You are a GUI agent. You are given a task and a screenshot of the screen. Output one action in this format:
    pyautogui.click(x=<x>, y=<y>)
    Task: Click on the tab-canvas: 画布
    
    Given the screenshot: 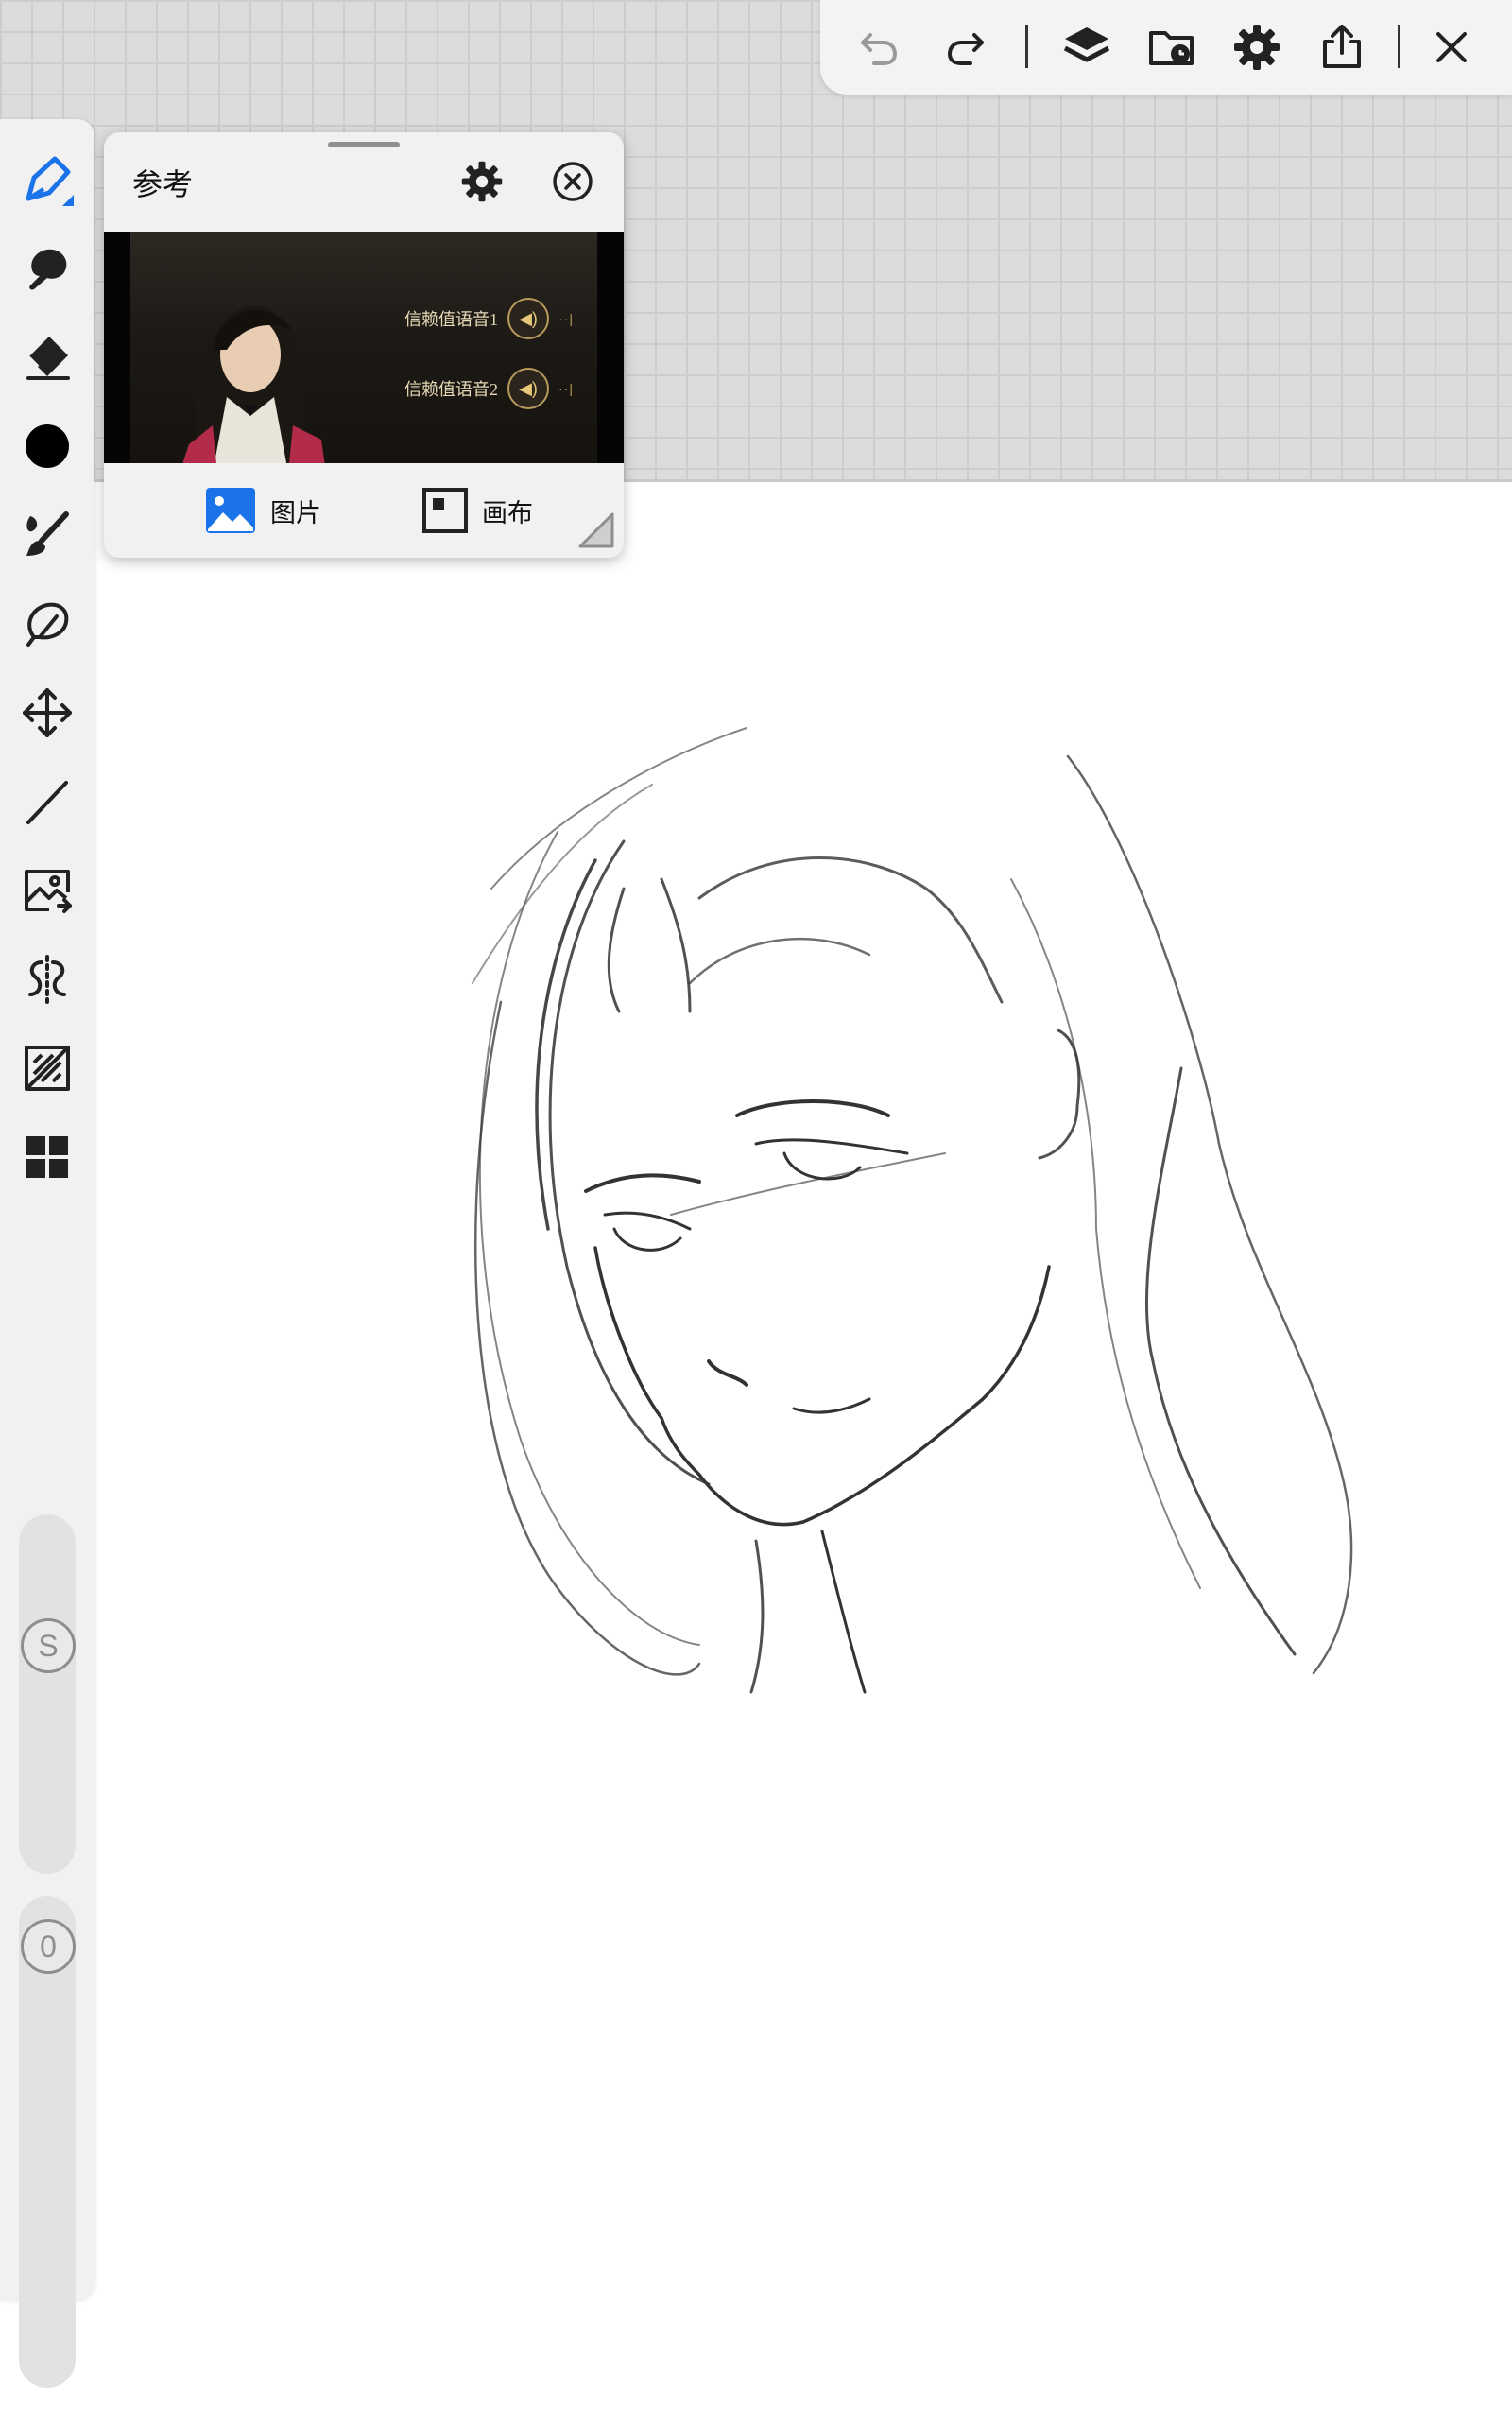 What is the action you would take?
    pyautogui.click(x=477, y=511)
    